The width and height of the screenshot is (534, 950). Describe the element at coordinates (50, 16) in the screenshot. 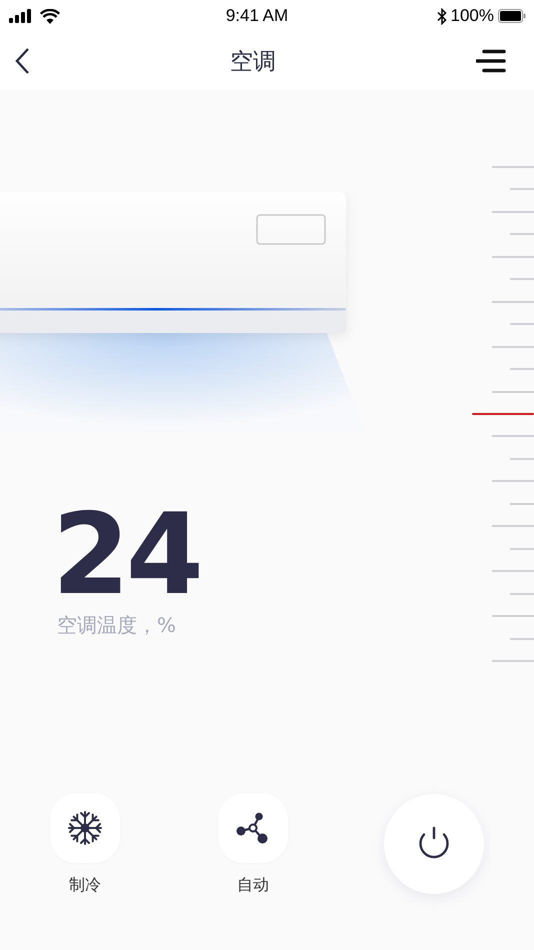

I see `wifi-icon` at that location.